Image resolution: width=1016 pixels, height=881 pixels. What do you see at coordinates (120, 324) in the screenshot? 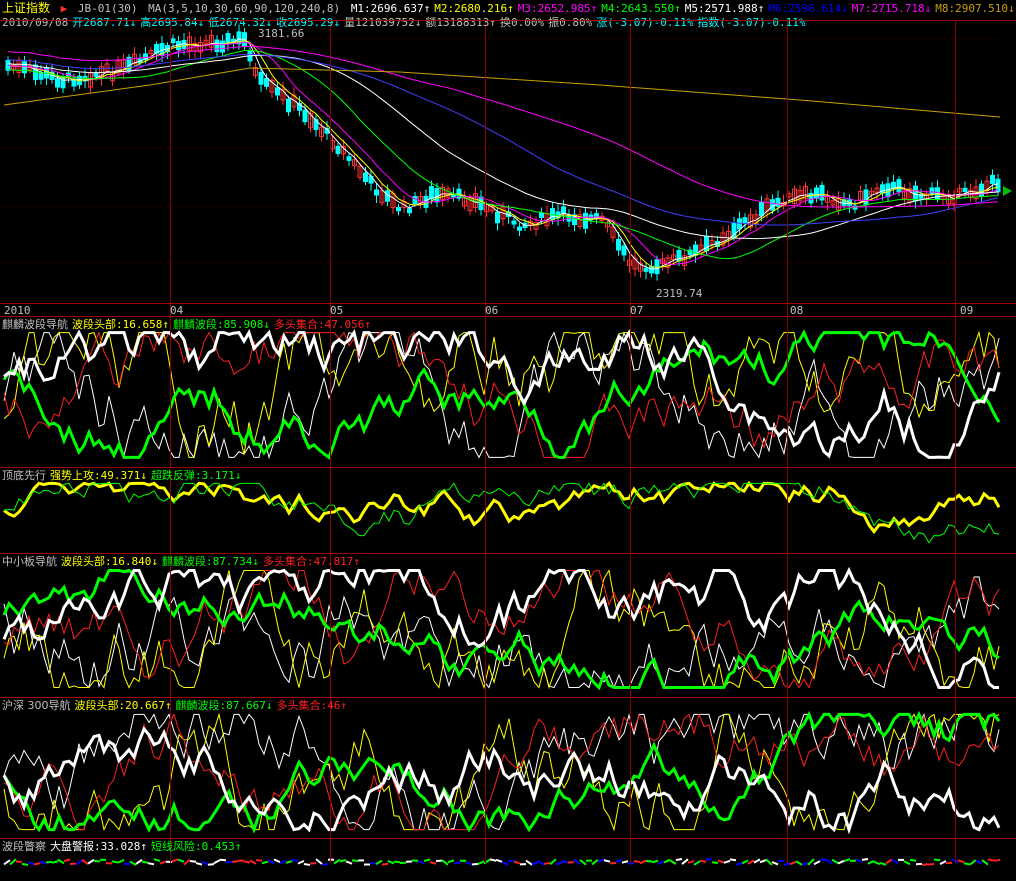
I see `panel-value: 波段头部:16.658↑` at bounding box center [120, 324].